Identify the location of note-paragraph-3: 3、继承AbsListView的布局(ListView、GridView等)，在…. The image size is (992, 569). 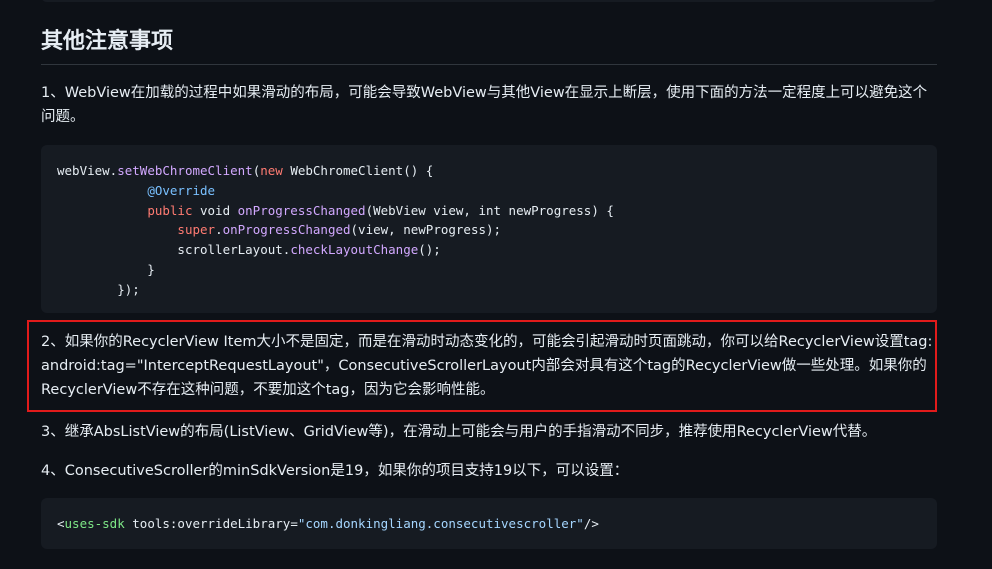
(459, 432).